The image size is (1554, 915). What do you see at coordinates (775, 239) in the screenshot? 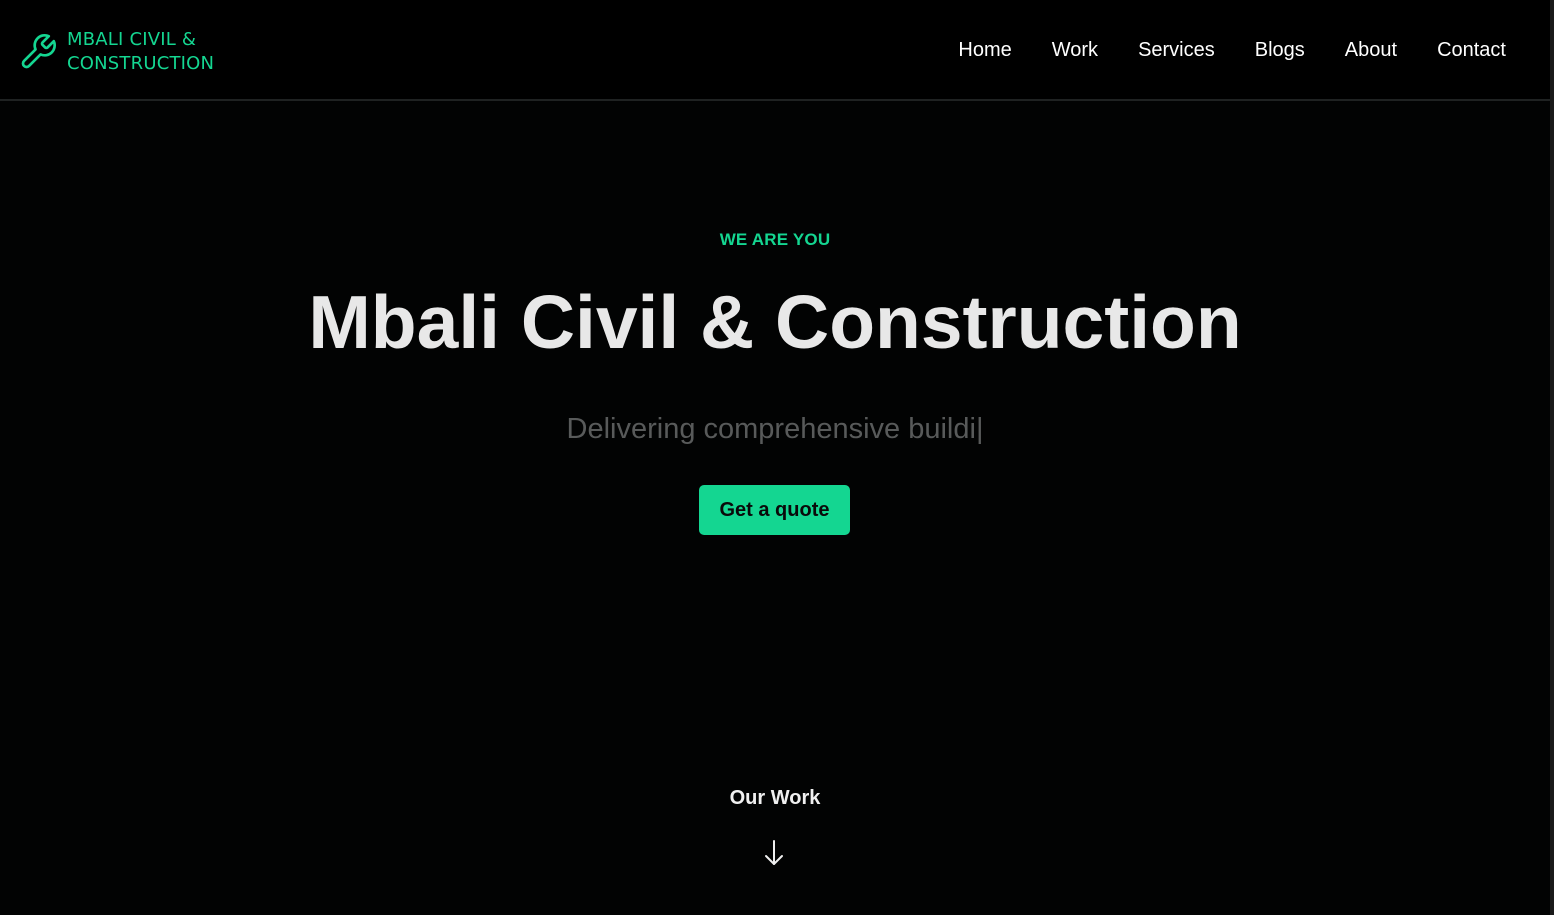
I see `hero-eyebrow: WE ARE YOU` at bounding box center [775, 239].